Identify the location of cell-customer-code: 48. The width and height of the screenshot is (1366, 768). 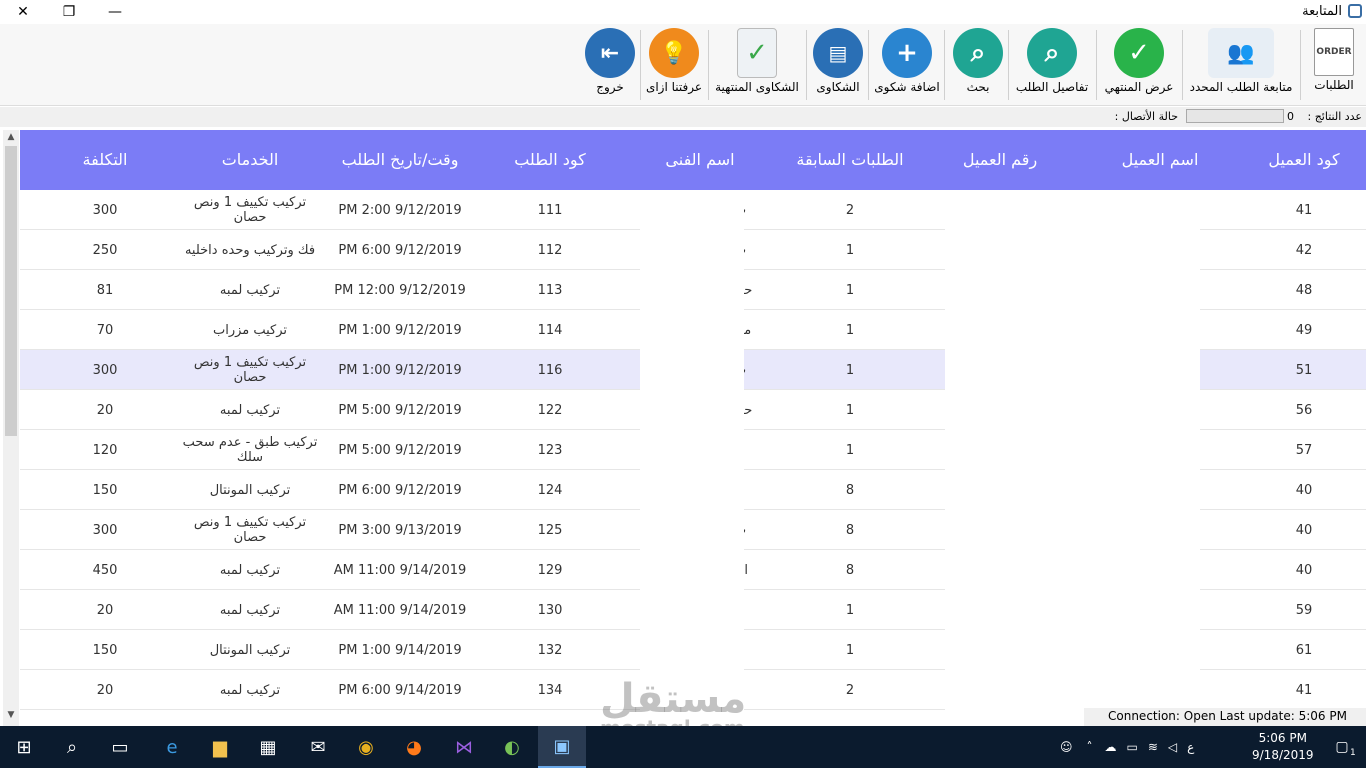
(1304, 290).